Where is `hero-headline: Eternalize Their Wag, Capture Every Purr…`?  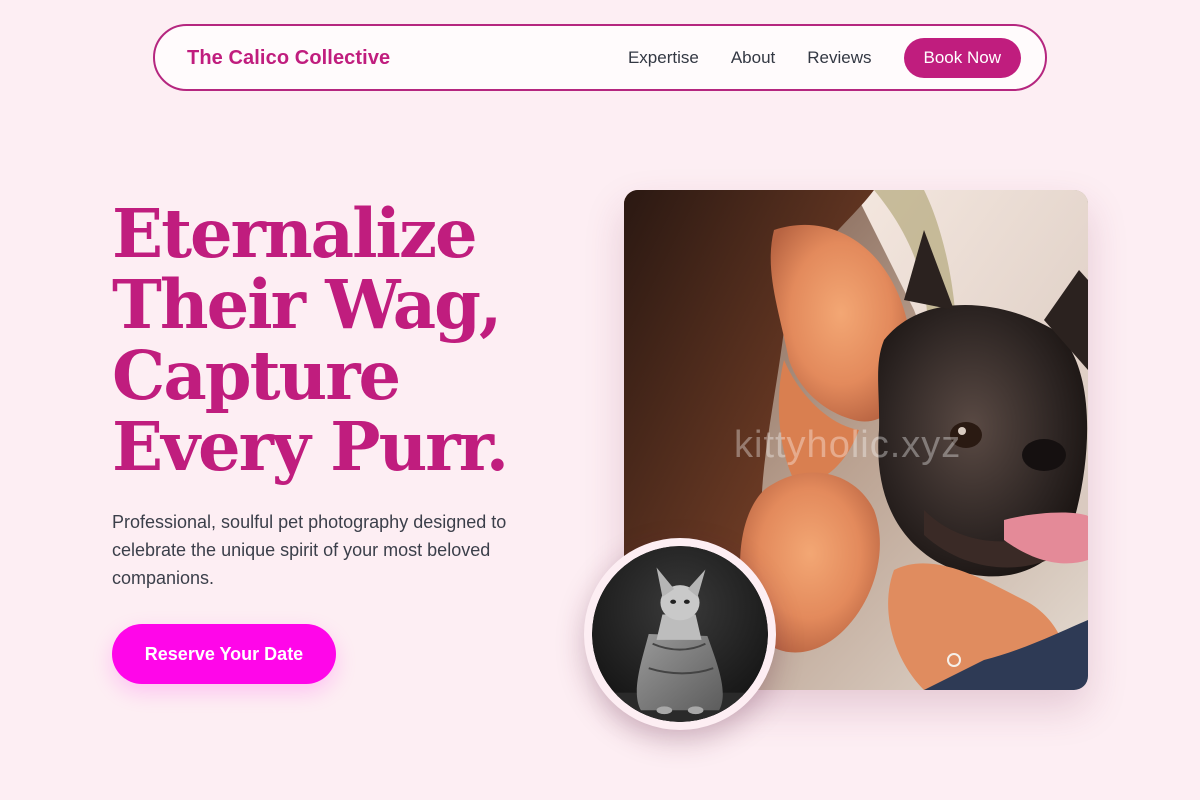
hero-headline: Eternalize Their Wag, Capture Every Purr… is located at coordinates (347, 340).